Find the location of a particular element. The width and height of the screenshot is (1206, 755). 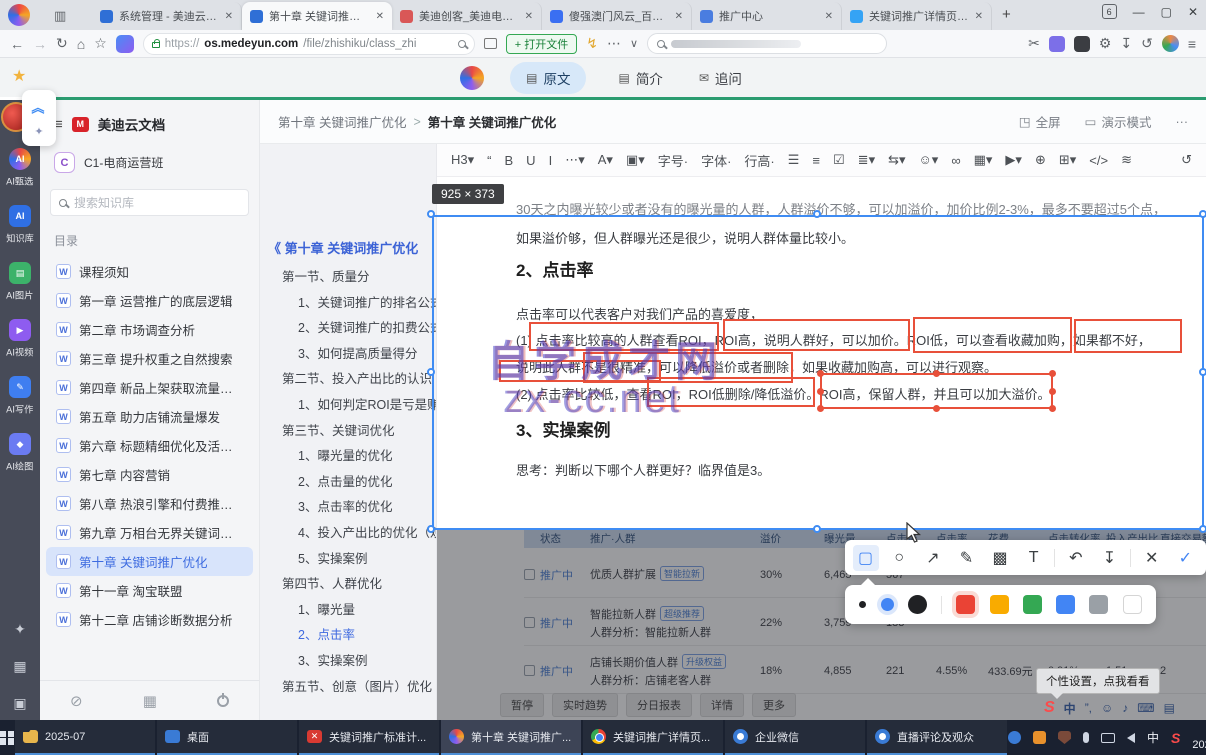

taskbar-item: 直播评论及观众 is located at coordinates (937, 737).